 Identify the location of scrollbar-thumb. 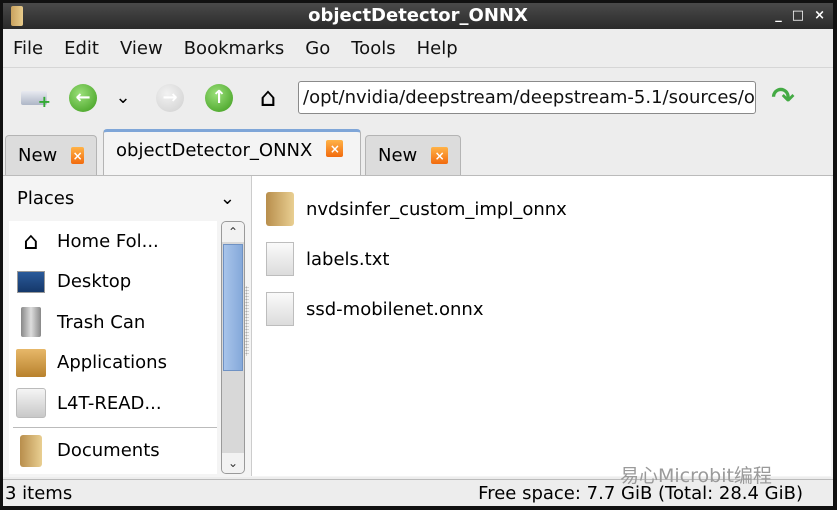
(233, 307).